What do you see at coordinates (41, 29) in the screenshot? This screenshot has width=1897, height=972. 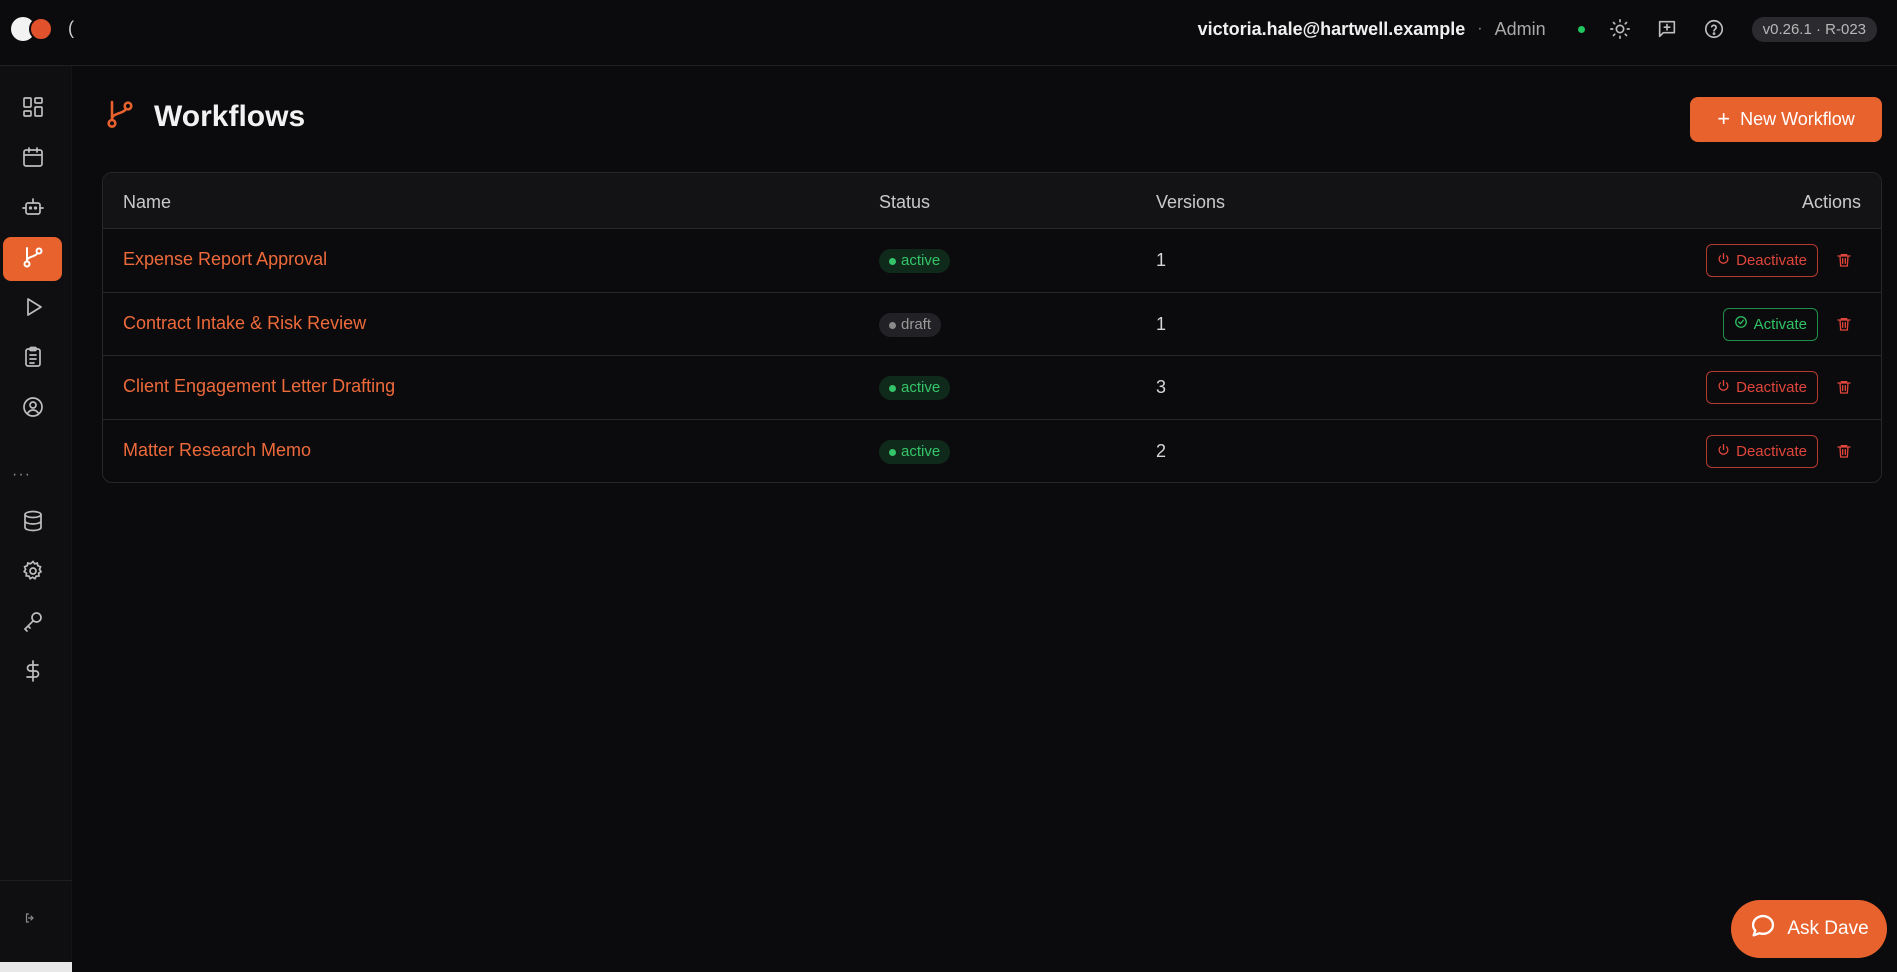 I see `logo-circle-accent` at bounding box center [41, 29].